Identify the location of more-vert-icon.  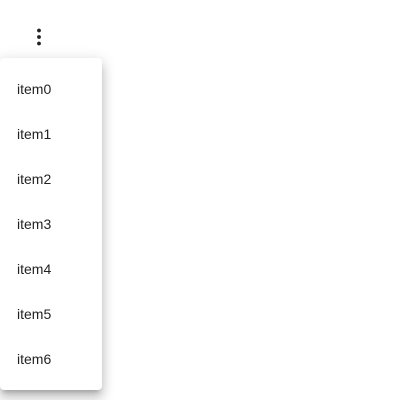
(39, 37).